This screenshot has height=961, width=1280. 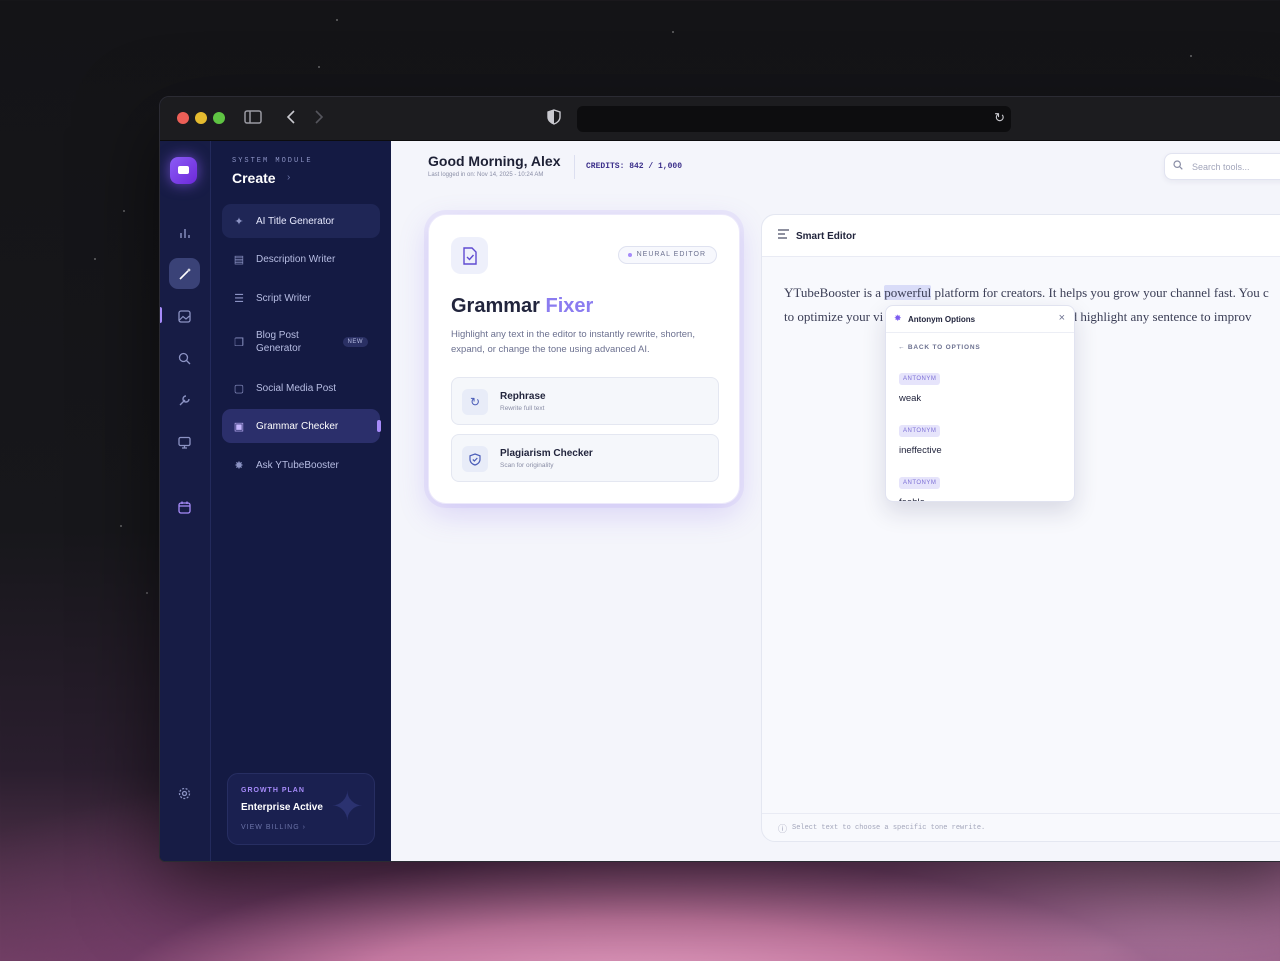 I want to click on monitor-icon, so click(x=184, y=442).